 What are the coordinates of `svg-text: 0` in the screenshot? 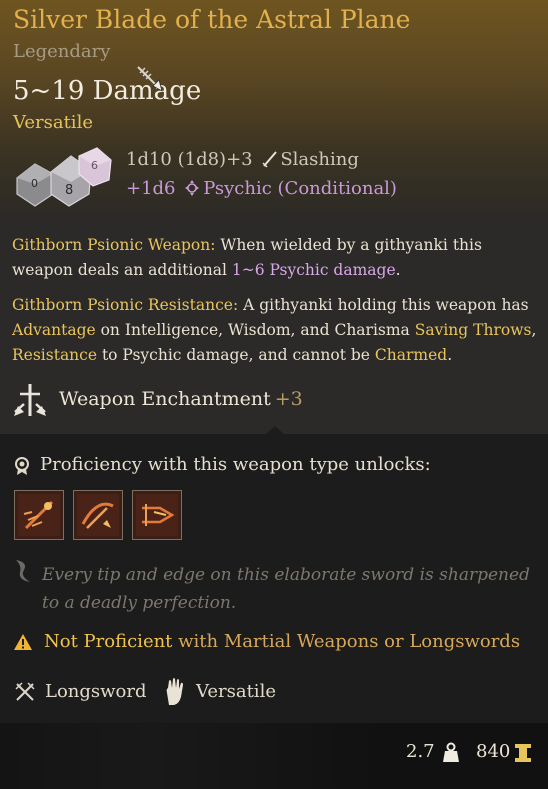 It's located at (34, 183).